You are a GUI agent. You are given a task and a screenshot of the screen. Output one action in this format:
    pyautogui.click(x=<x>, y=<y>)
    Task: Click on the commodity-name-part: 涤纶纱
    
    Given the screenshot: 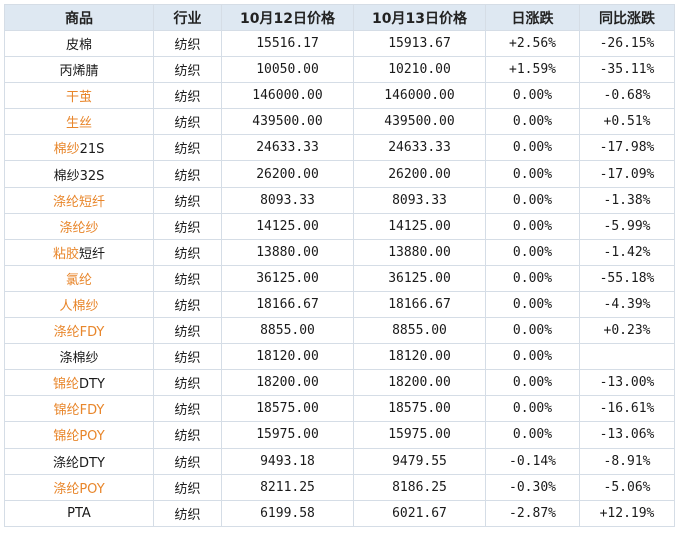 What is the action you would take?
    pyautogui.click(x=79, y=228)
    